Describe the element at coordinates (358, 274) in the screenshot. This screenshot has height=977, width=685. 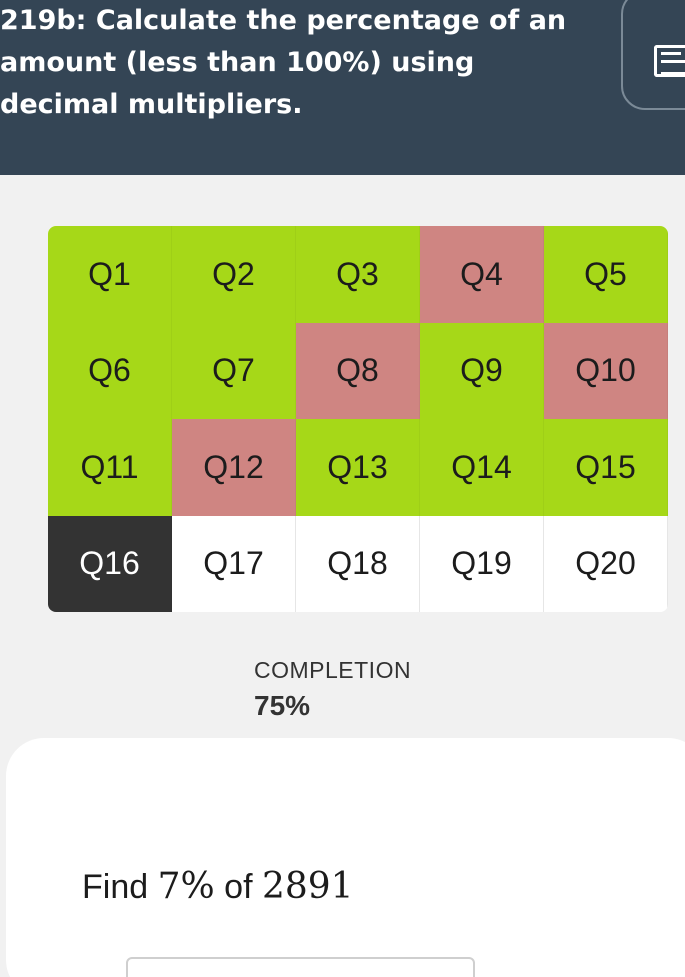
I see `question-cell-3: Q3` at that location.